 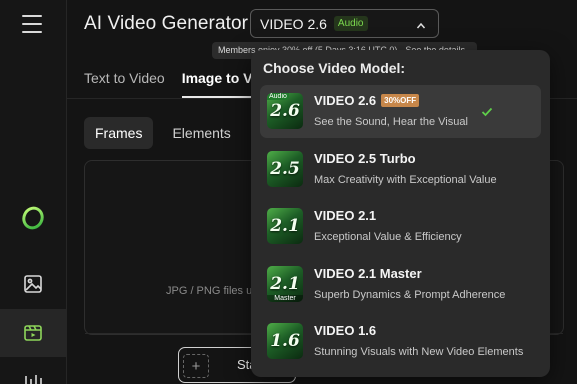 I want to click on discount-badge: 30%OFF, so click(x=400, y=100).